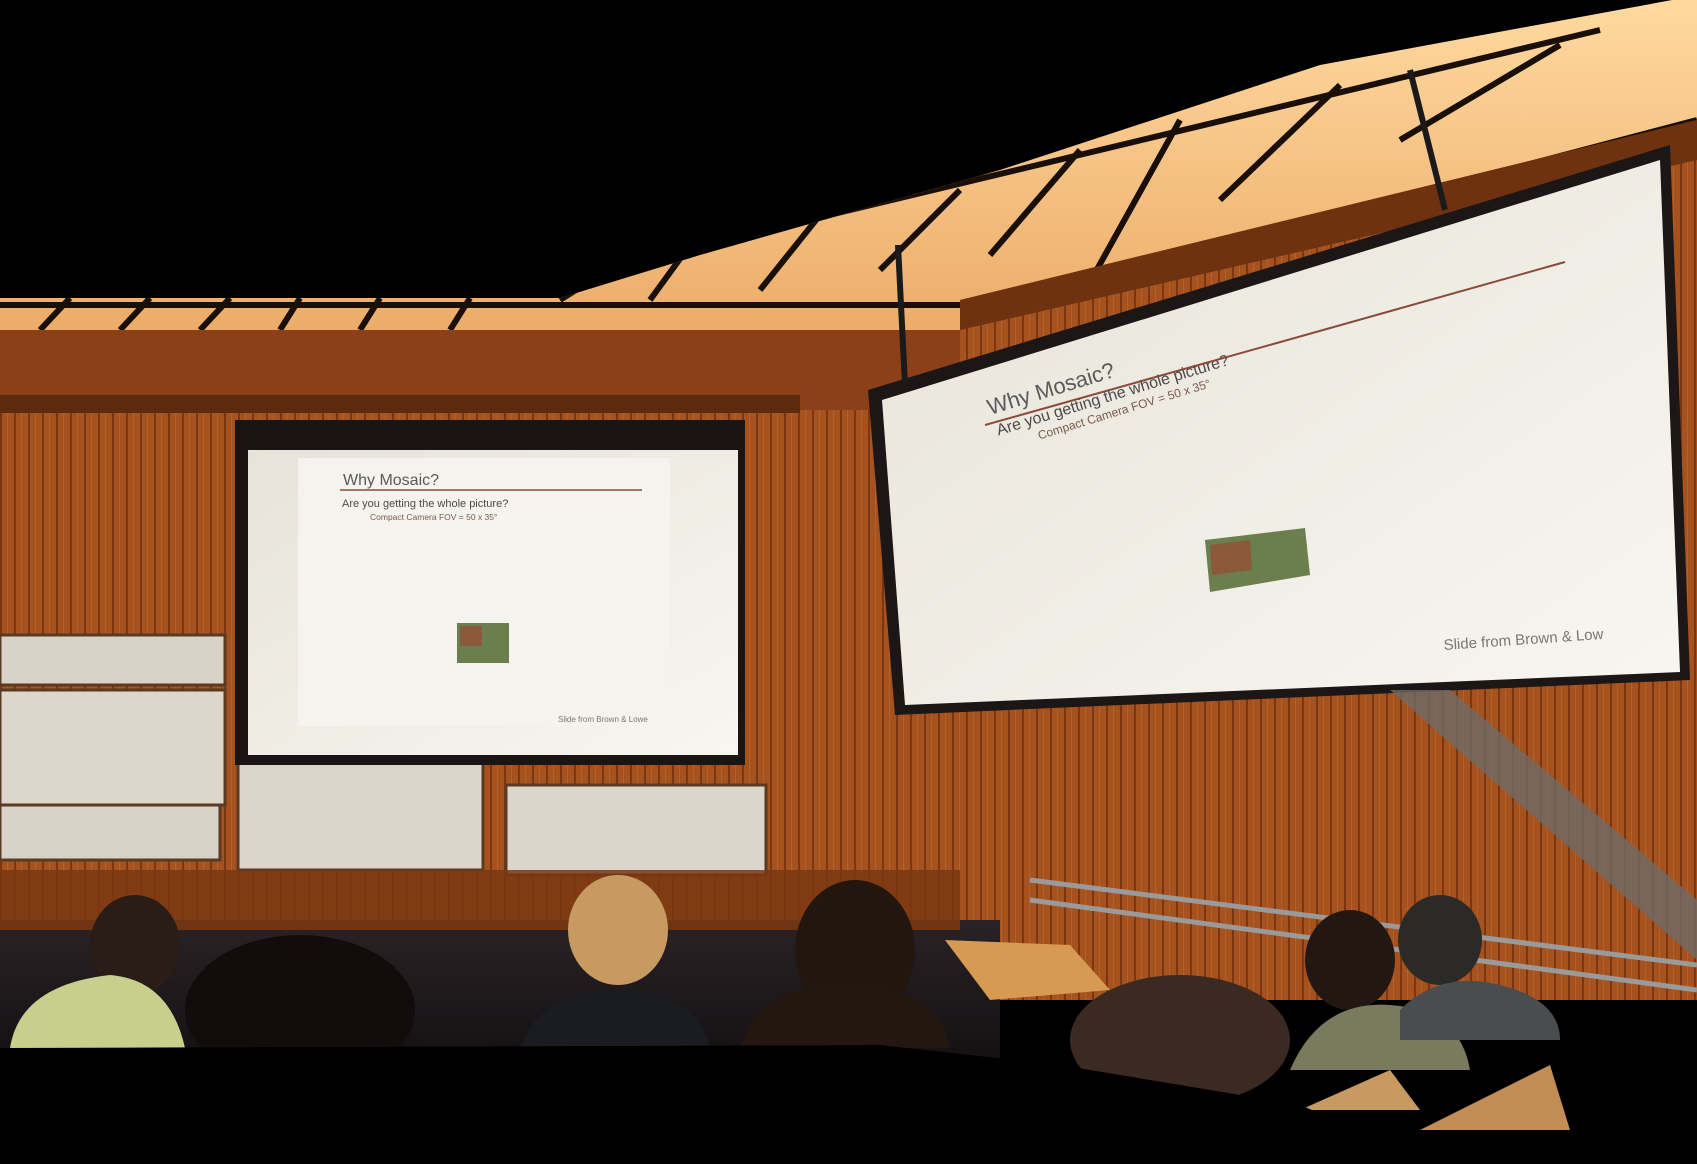 The height and width of the screenshot is (1164, 1697). I want to click on slide-left-title: Why Mosaic?, so click(391, 480).